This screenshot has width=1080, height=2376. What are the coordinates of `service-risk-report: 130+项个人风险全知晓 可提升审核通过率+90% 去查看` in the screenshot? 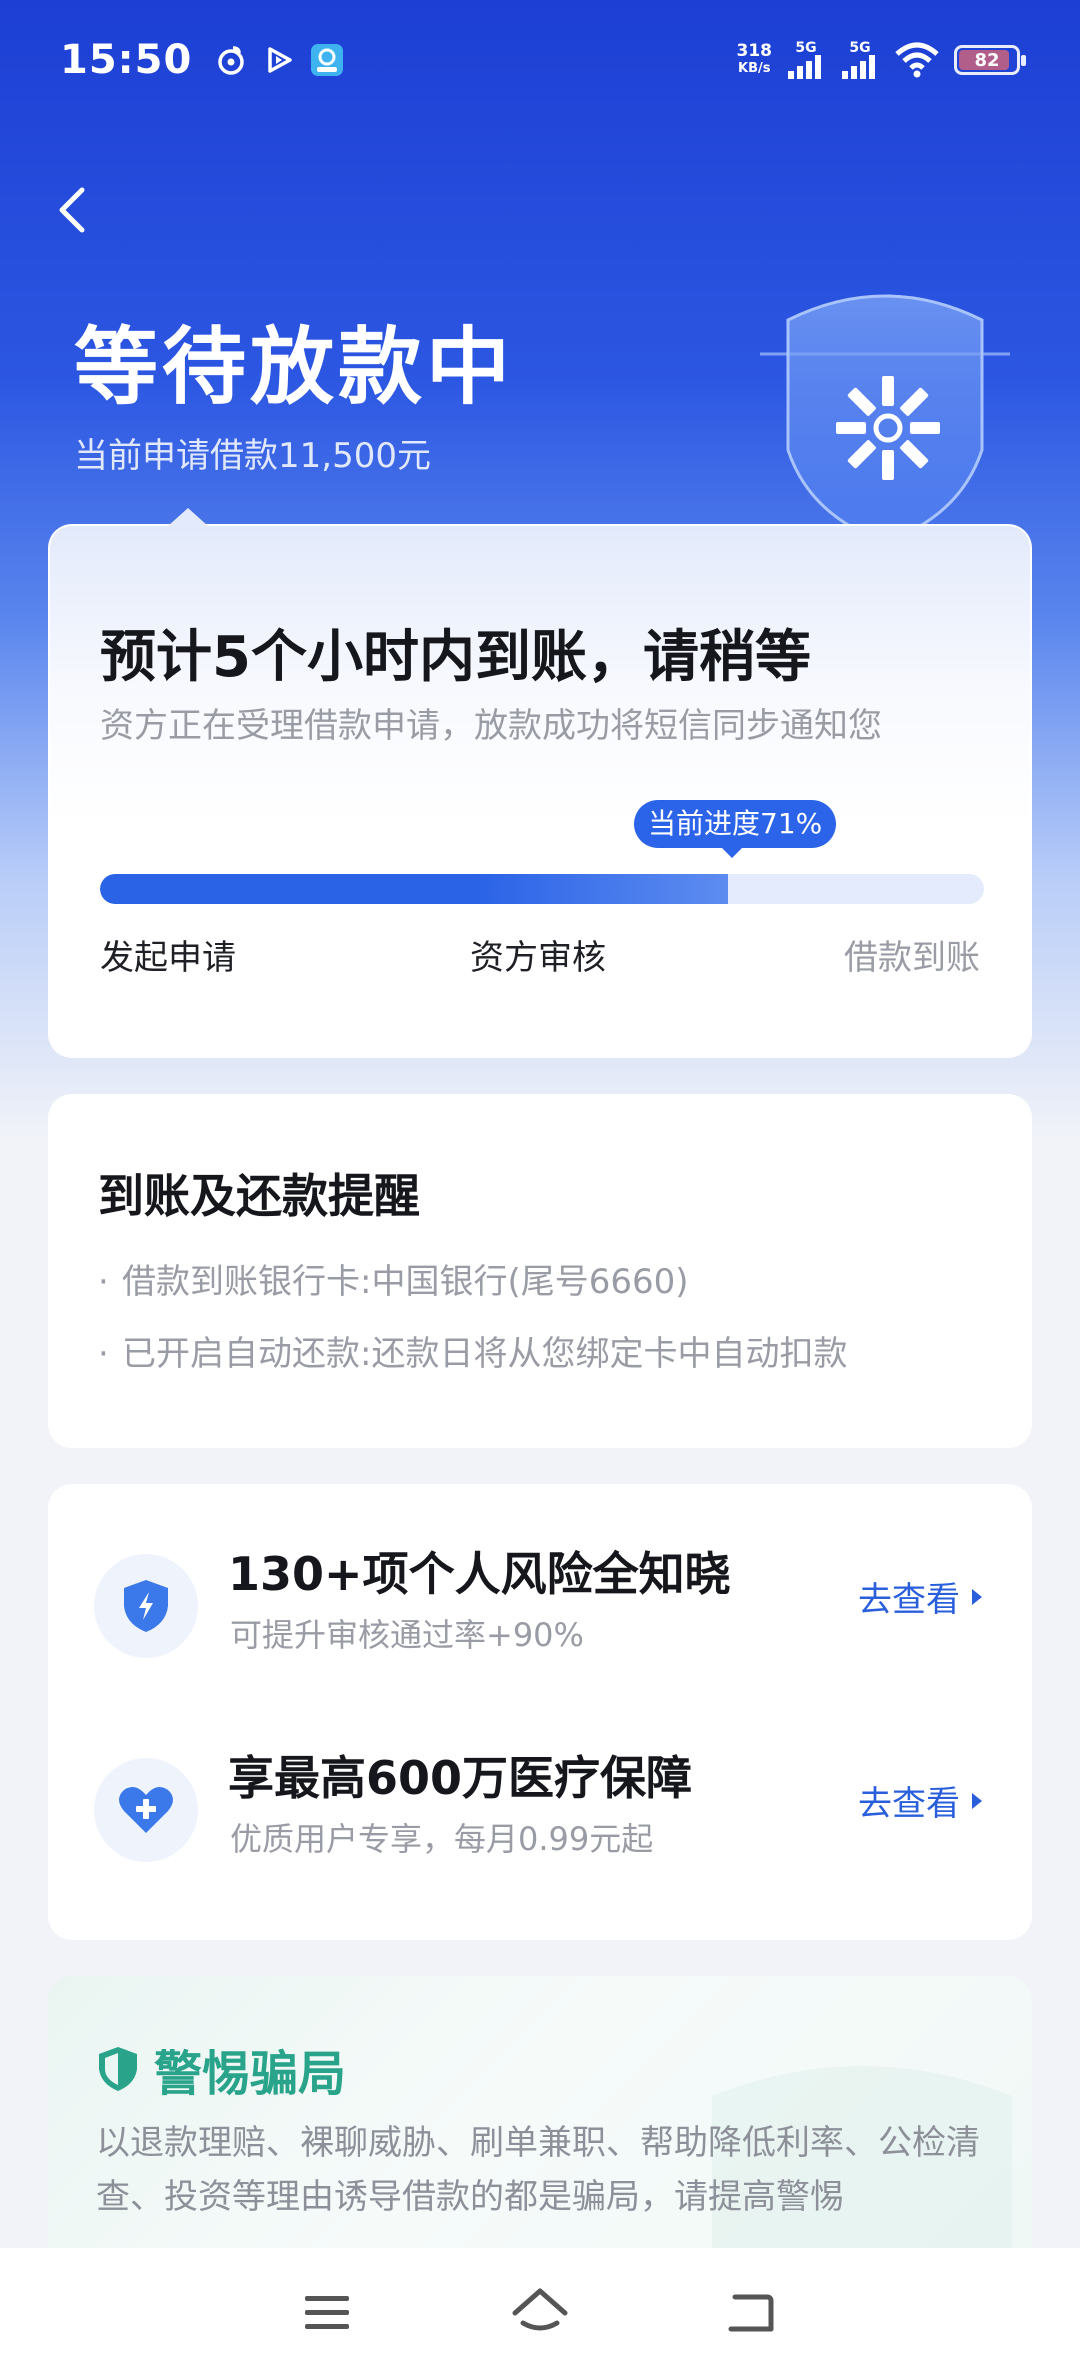 It's located at (540, 1608).